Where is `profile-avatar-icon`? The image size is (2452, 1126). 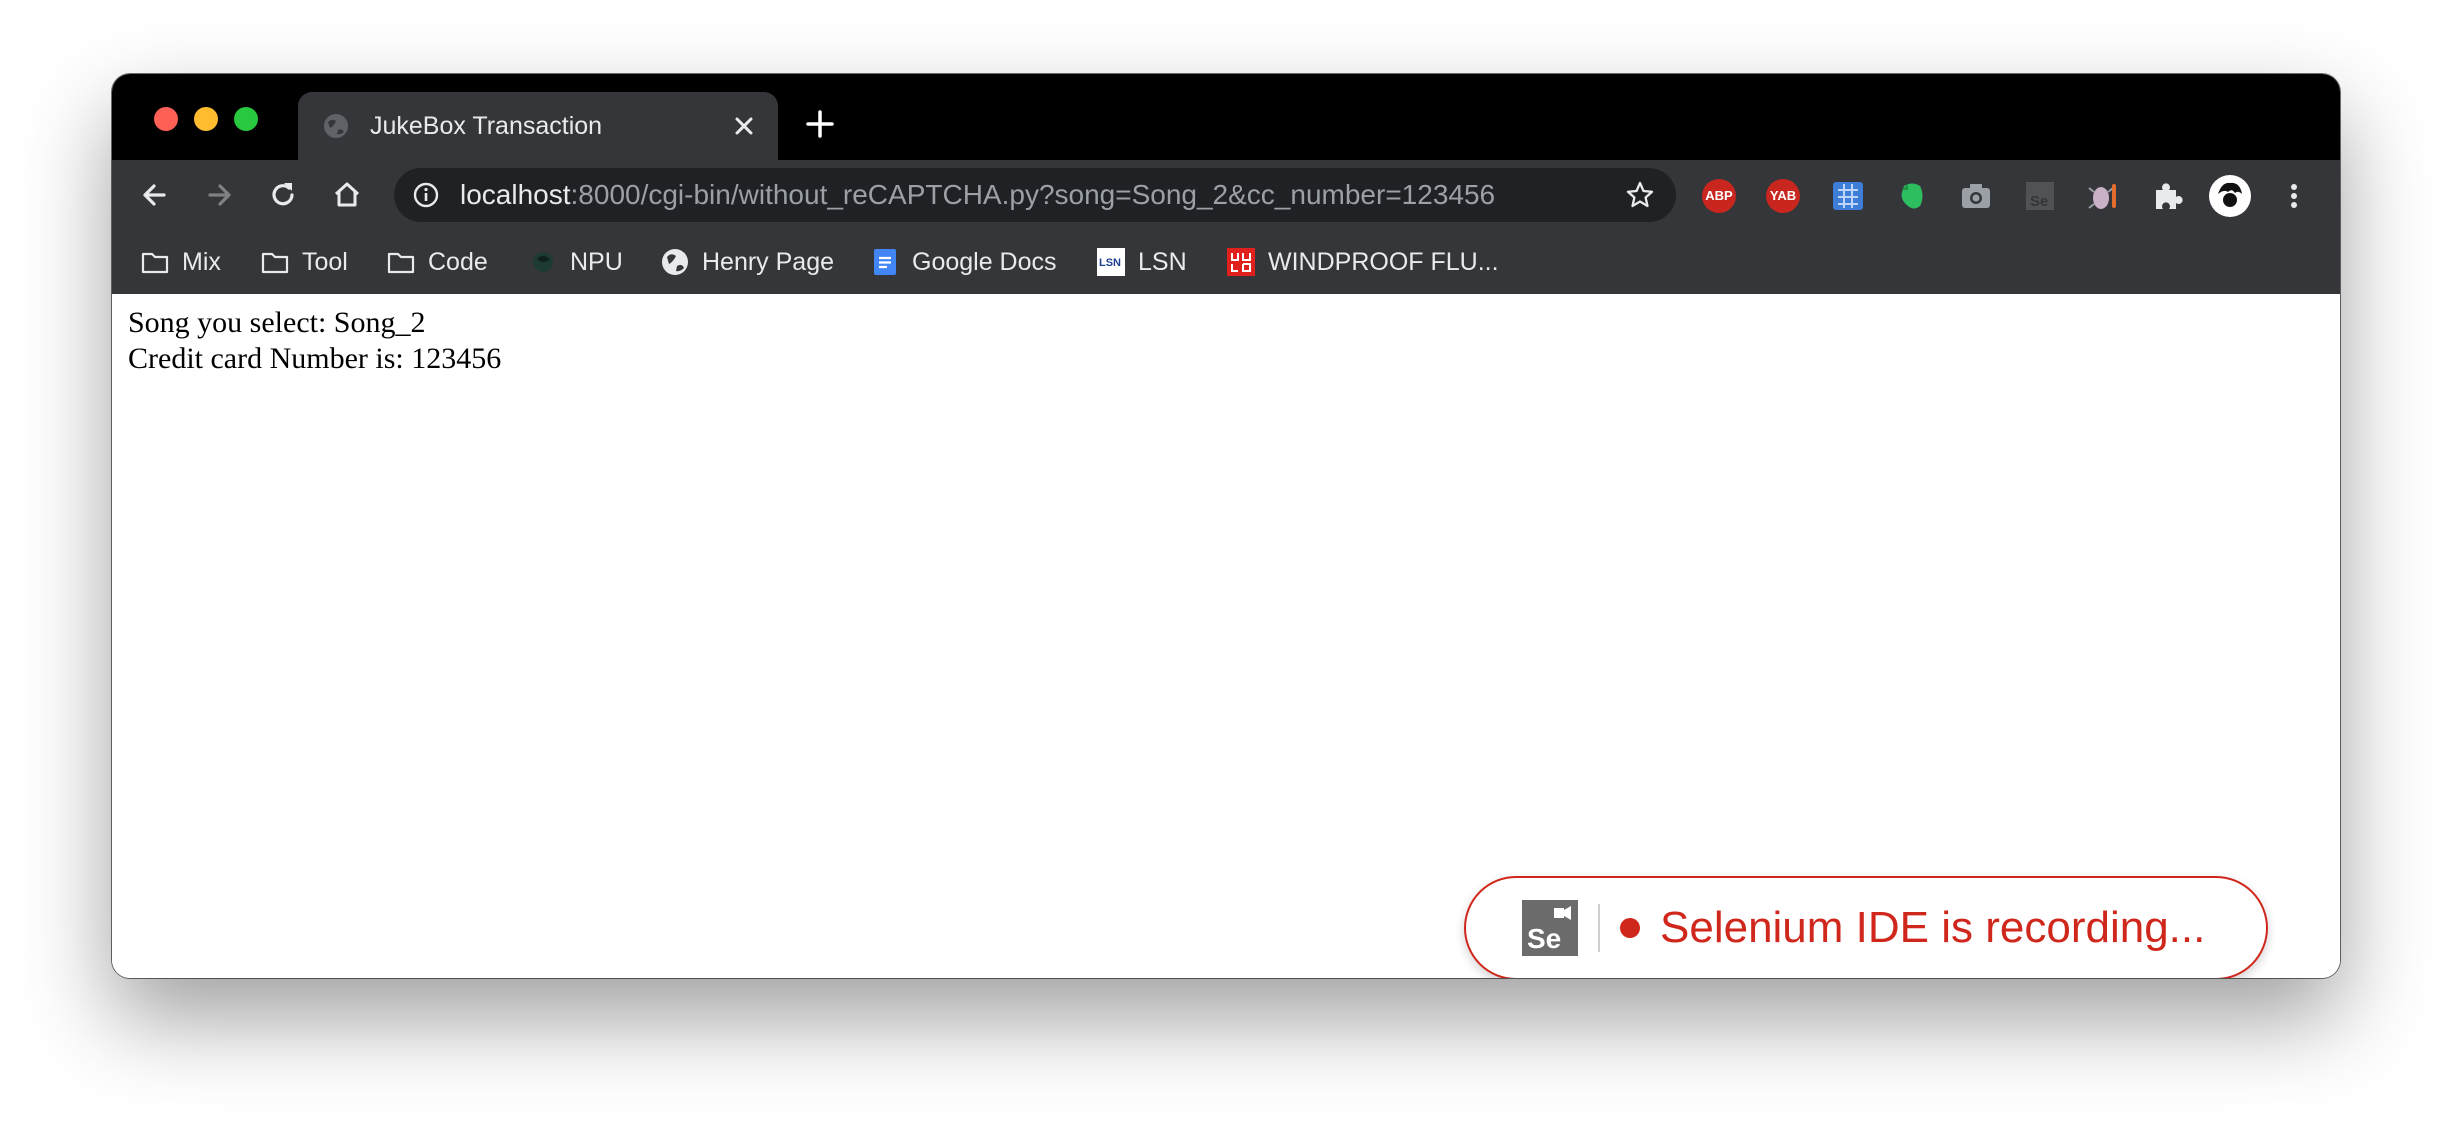 profile-avatar-icon is located at coordinates (2230, 196).